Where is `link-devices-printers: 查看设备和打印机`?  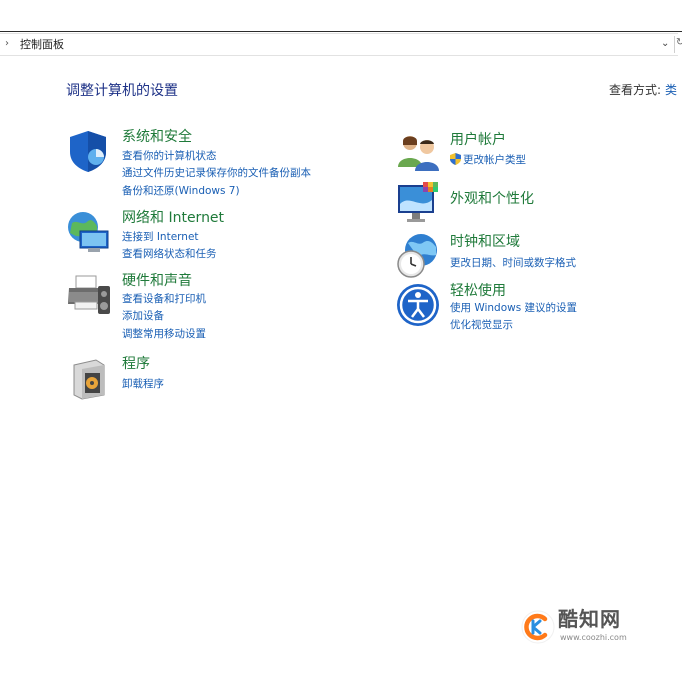
link-devices-printers: 查看设备和打印机 is located at coordinates (164, 299).